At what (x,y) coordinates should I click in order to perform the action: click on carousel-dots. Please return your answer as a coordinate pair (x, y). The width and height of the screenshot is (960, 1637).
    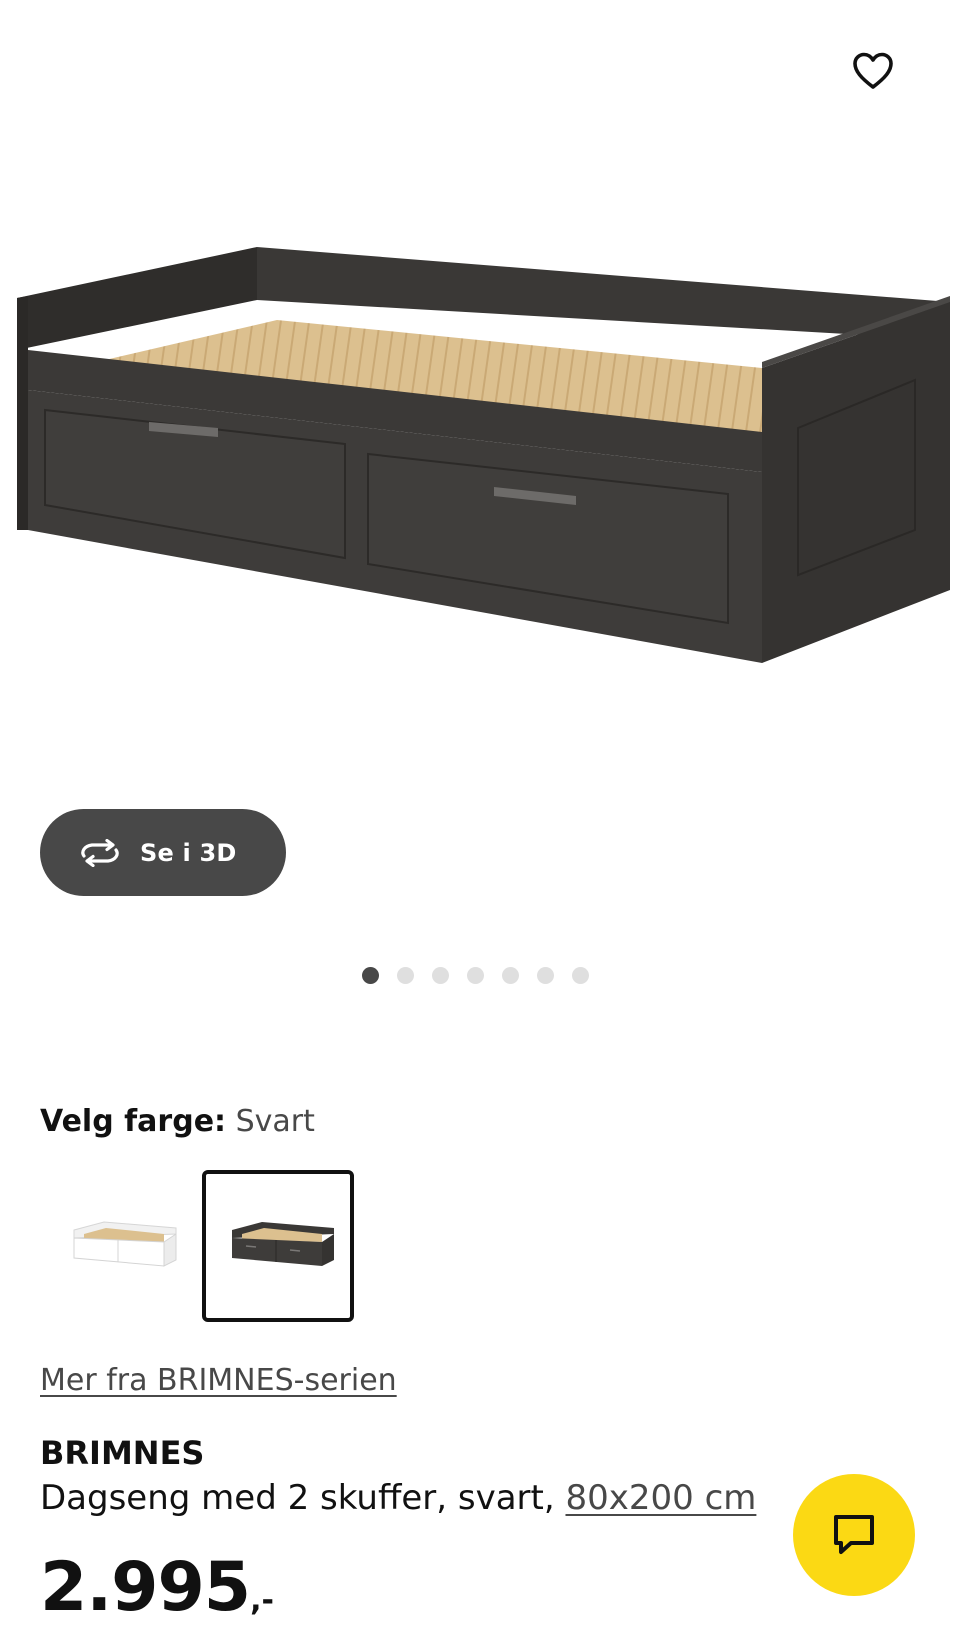
    Looking at the image, I should click on (484, 975).